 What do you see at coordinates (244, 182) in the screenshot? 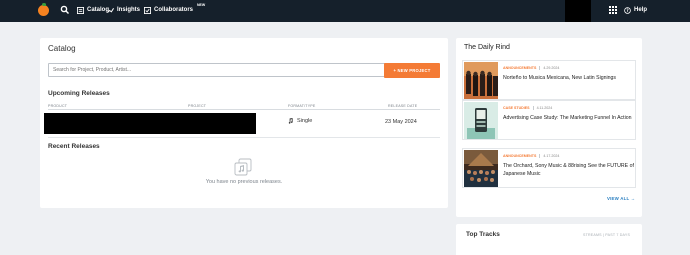
I see `no-releases-message: You have no previous releases.` at bounding box center [244, 182].